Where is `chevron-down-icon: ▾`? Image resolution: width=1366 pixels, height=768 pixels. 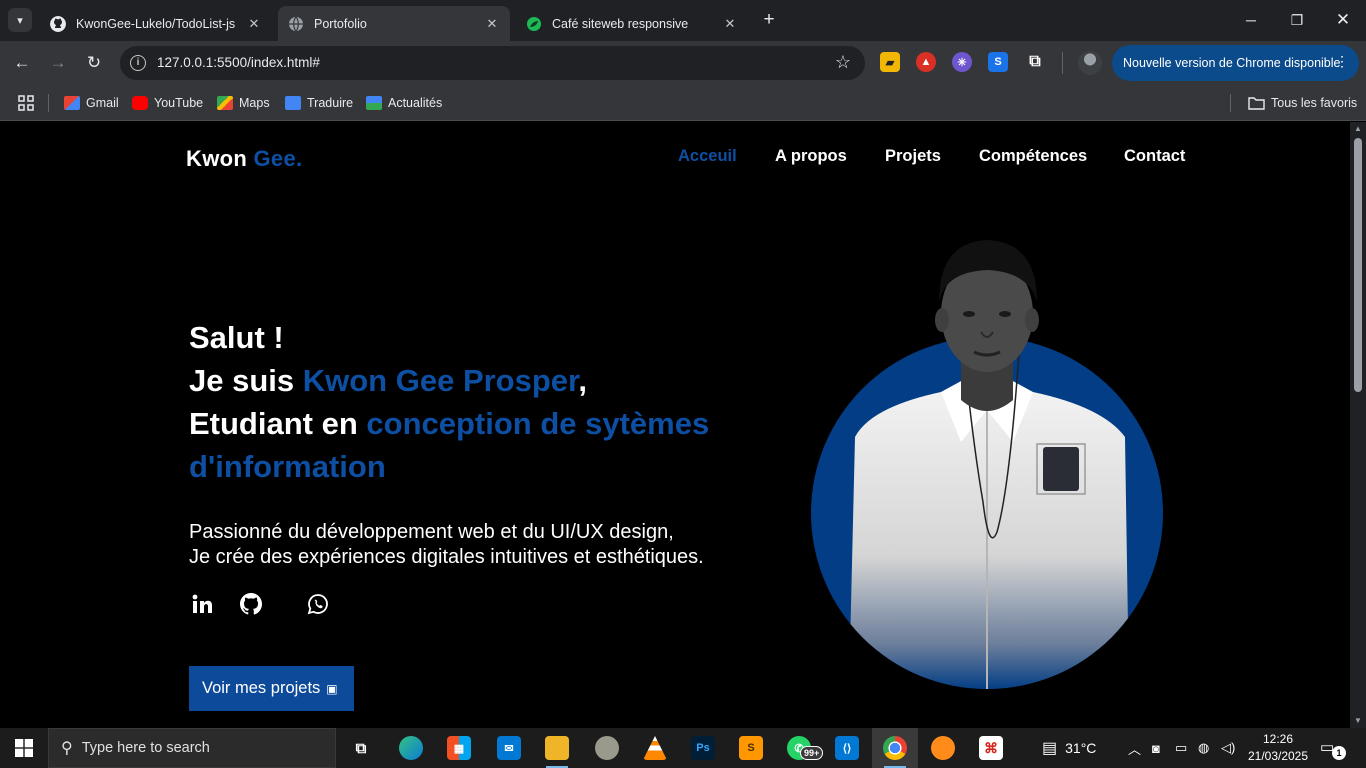
chevron-down-icon: ▾ is located at coordinates (20, 20).